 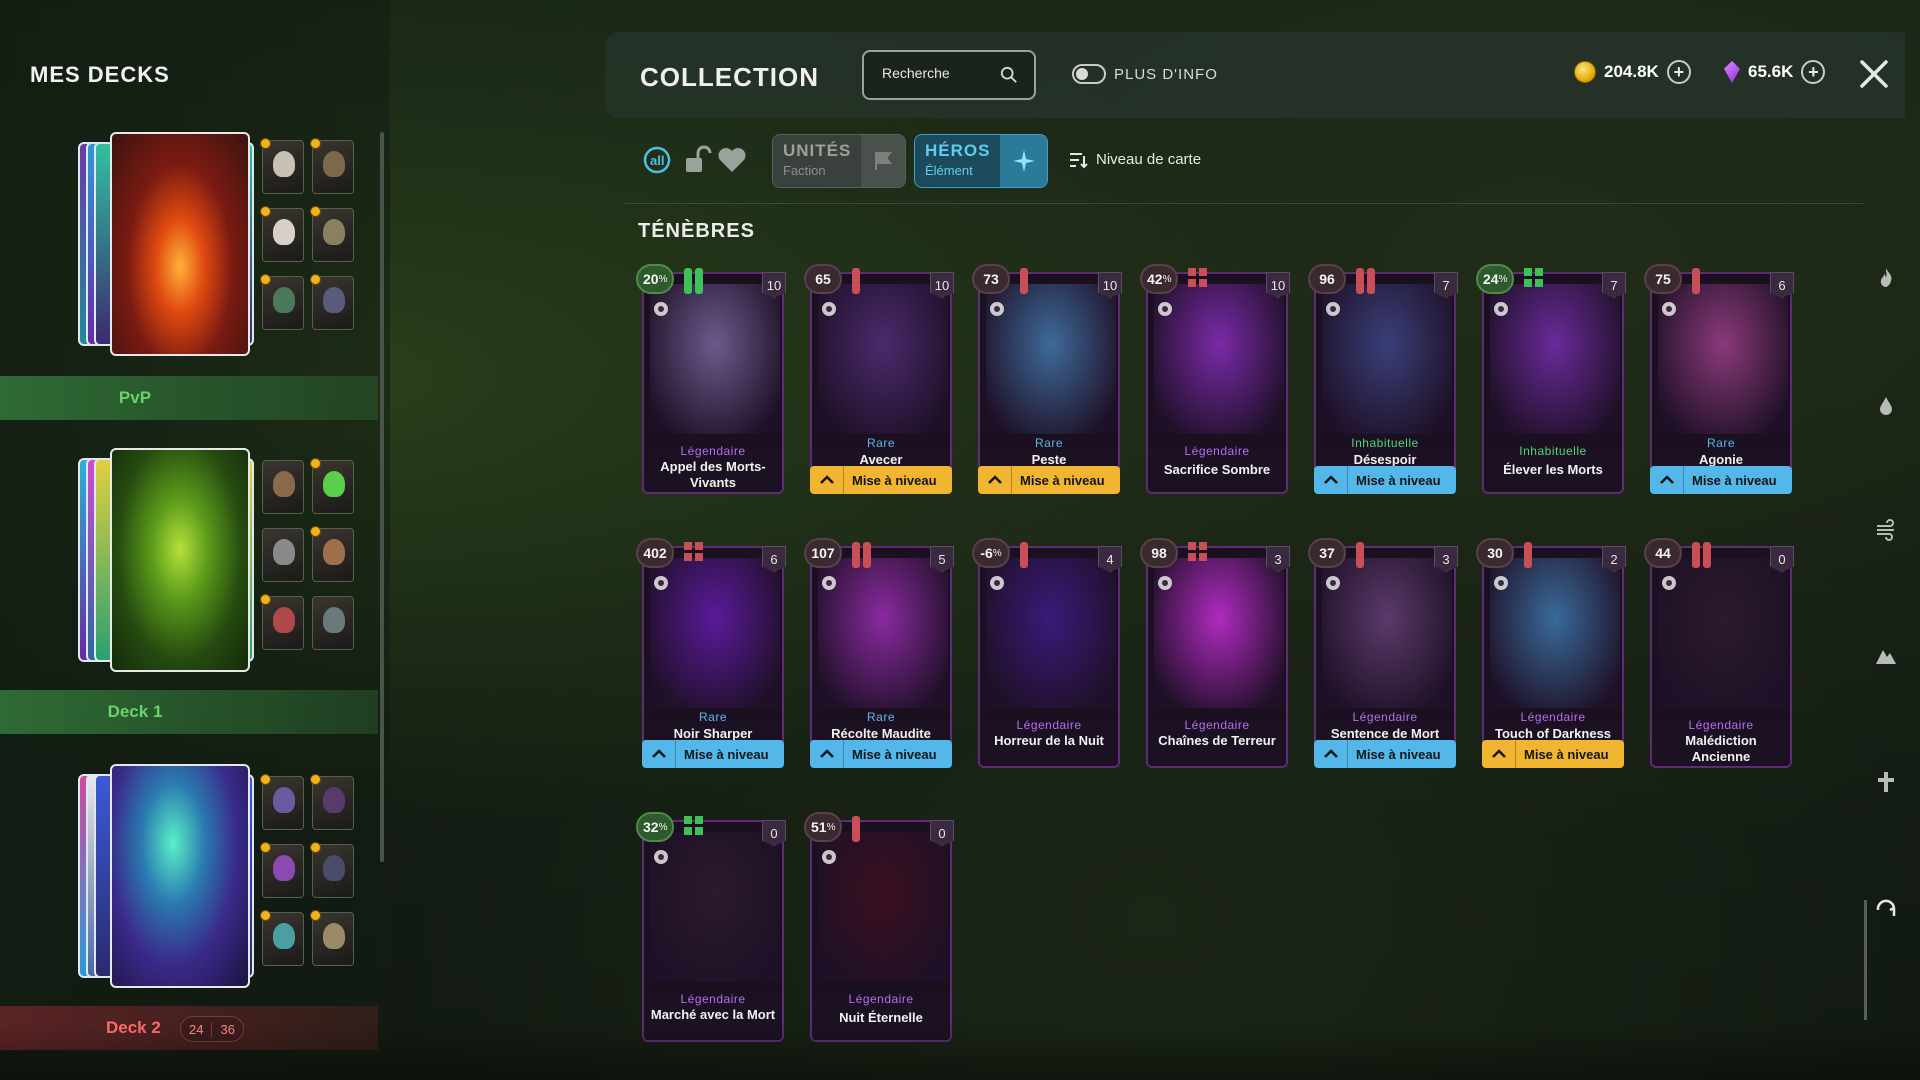 I want to click on dark-icon, so click(x=1886, y=908).